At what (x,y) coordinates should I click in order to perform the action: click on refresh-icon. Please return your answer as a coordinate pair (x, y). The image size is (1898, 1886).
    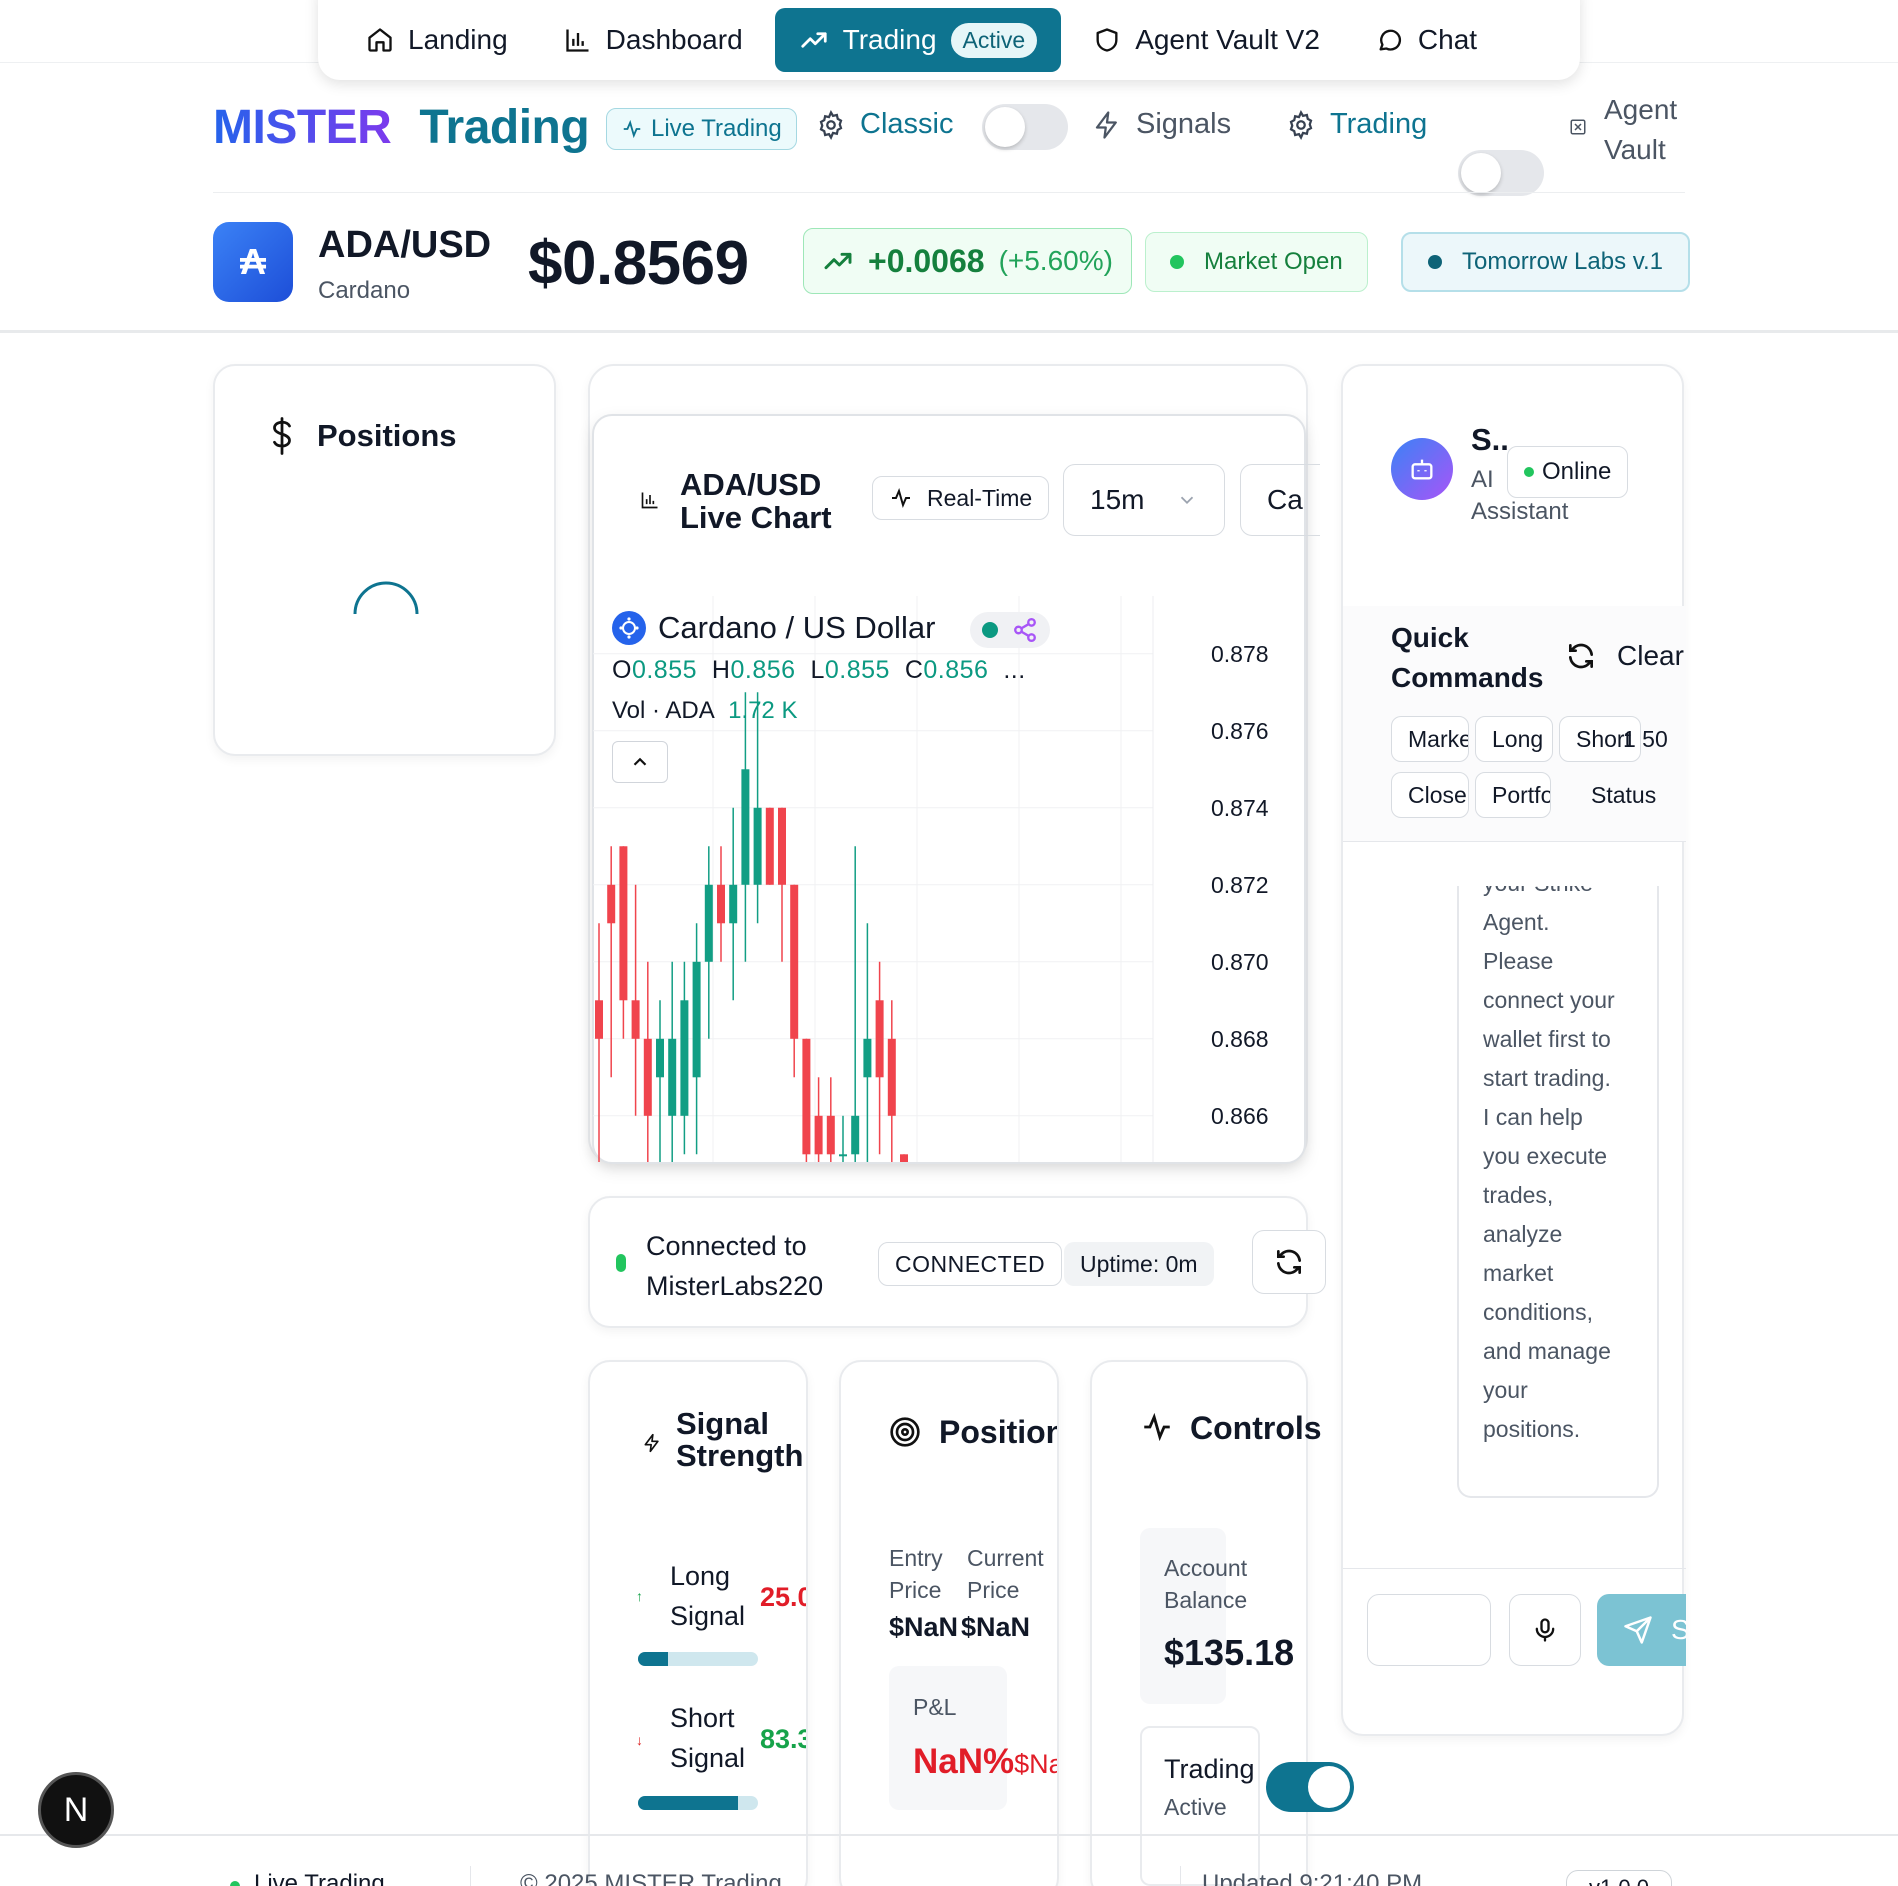
    Looking at the image, I should click on (1581, 656).